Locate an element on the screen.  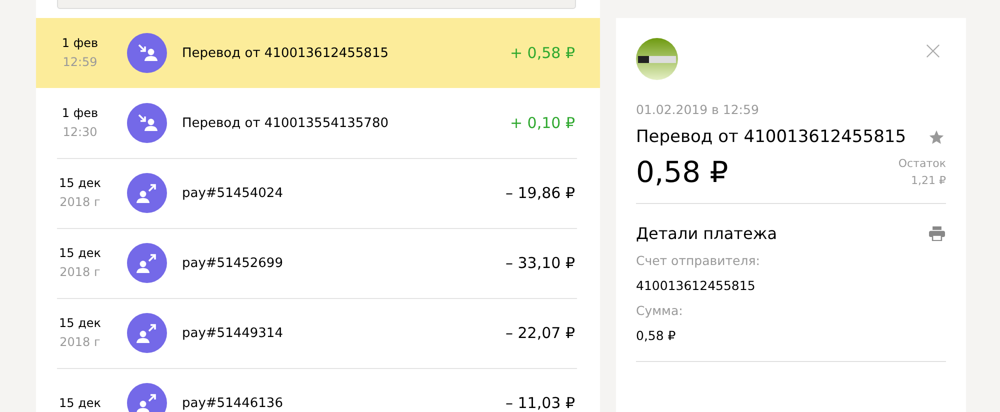
transaction-name: pay#51449314 is located at coordinates (233, 333).